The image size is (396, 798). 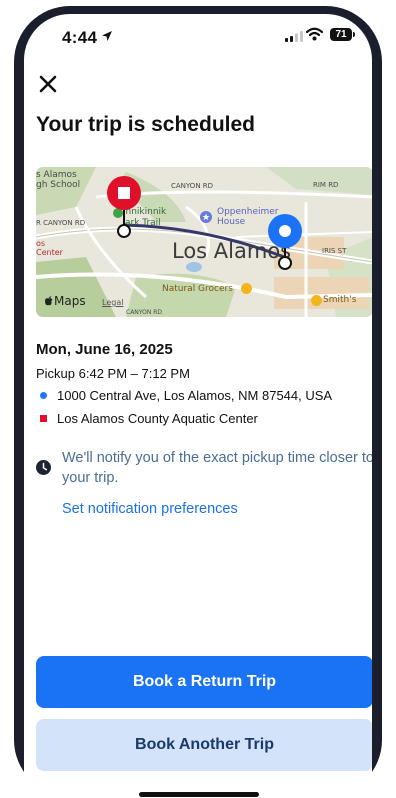 What do you see at coordinates (70, 301) in the screenshot?
I see `apple-maps-logo: Maps` at bounding box center [70, 301].